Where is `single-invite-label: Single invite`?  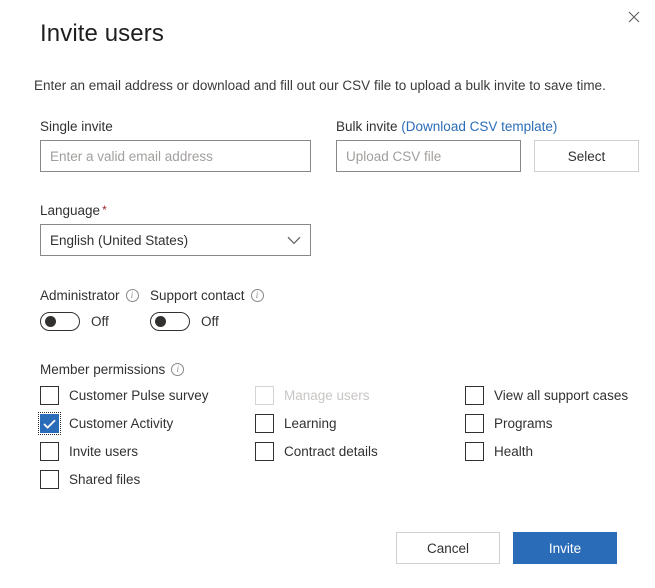 single-invite-label: Single invite is located at coordinates (76, 126).